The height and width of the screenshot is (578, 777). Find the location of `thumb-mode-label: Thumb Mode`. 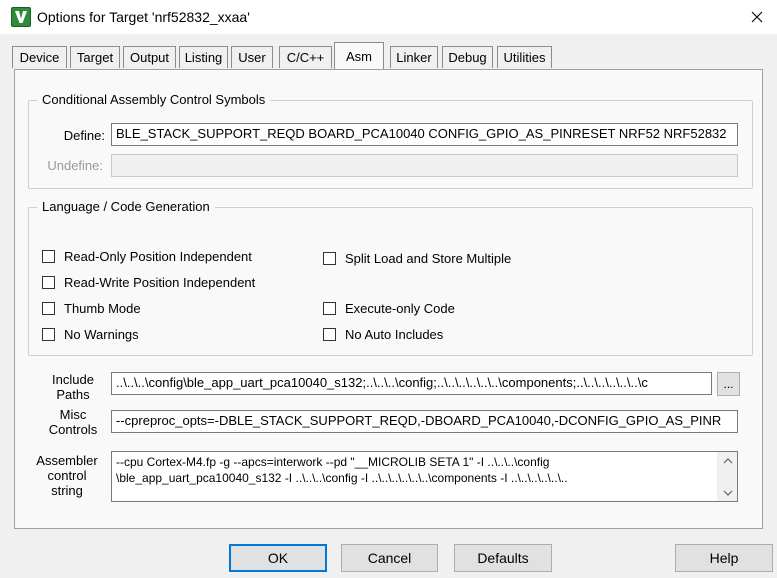

thumb-mode-label: Thumb Mode is located at coordinates (102, 308).